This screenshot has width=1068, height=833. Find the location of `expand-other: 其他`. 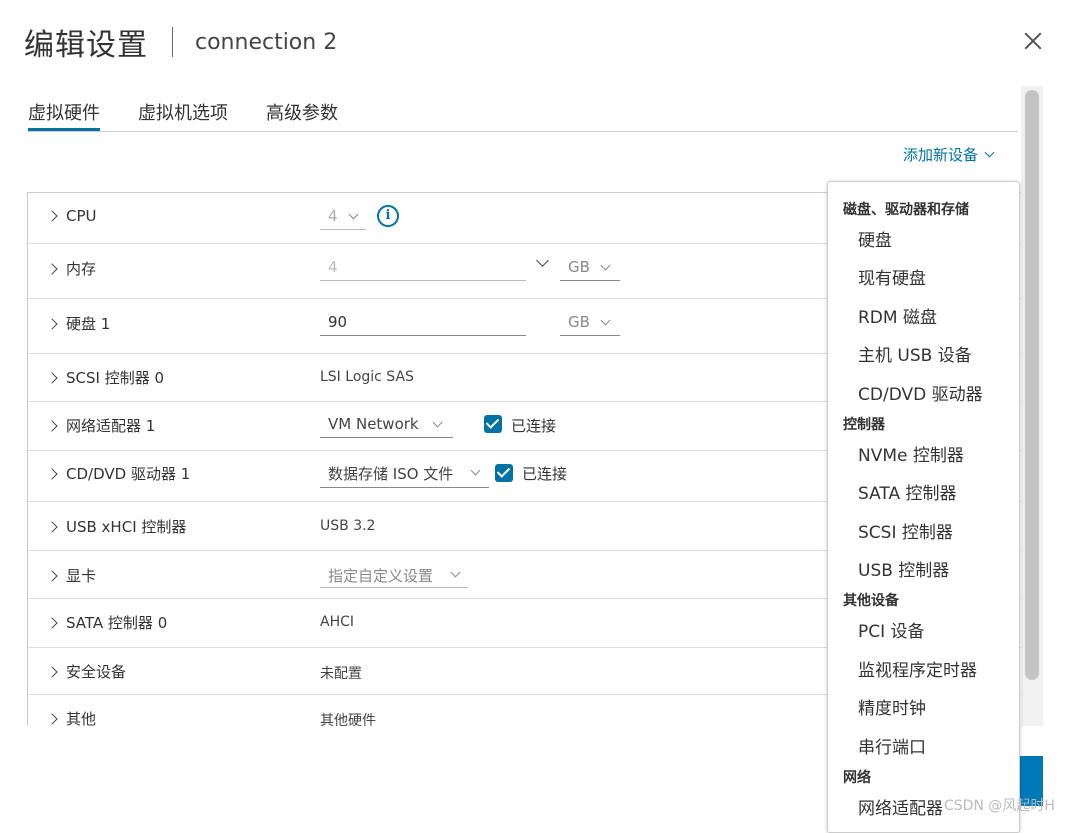

expand-other: 其他 is located at coordinates (71, 717).